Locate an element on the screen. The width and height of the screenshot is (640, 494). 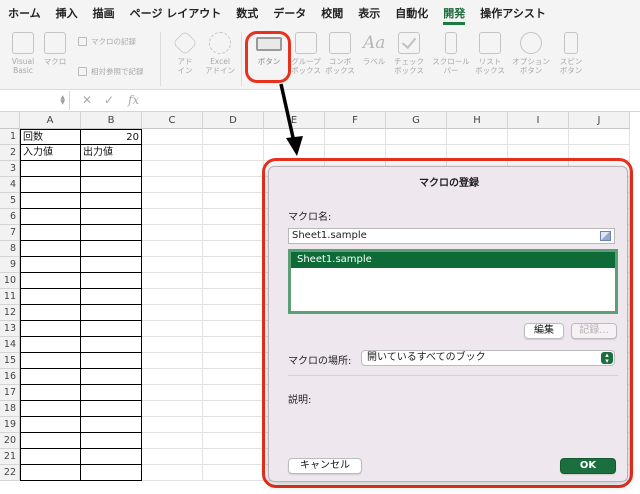
description-label: 説明: is located at coordinates (300, 400).